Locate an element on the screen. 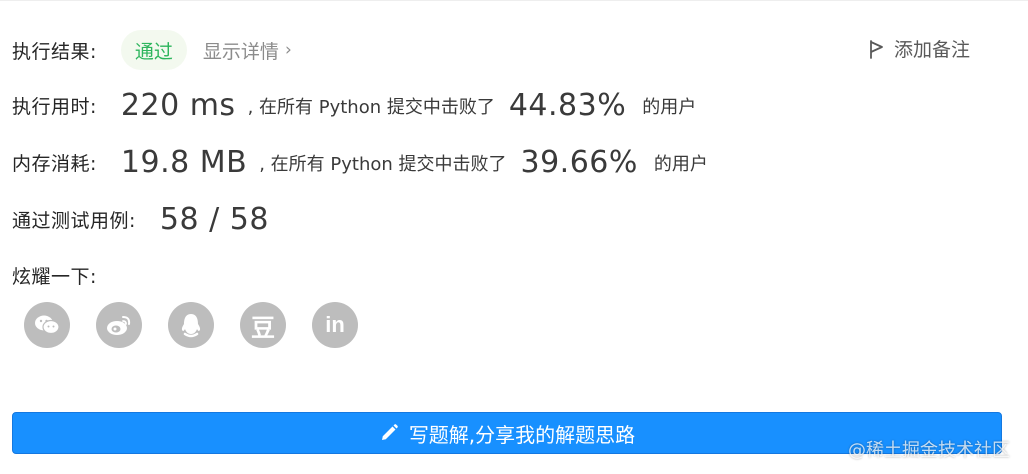  douban-glyph: 豆 is located at coordinates (263, 327).